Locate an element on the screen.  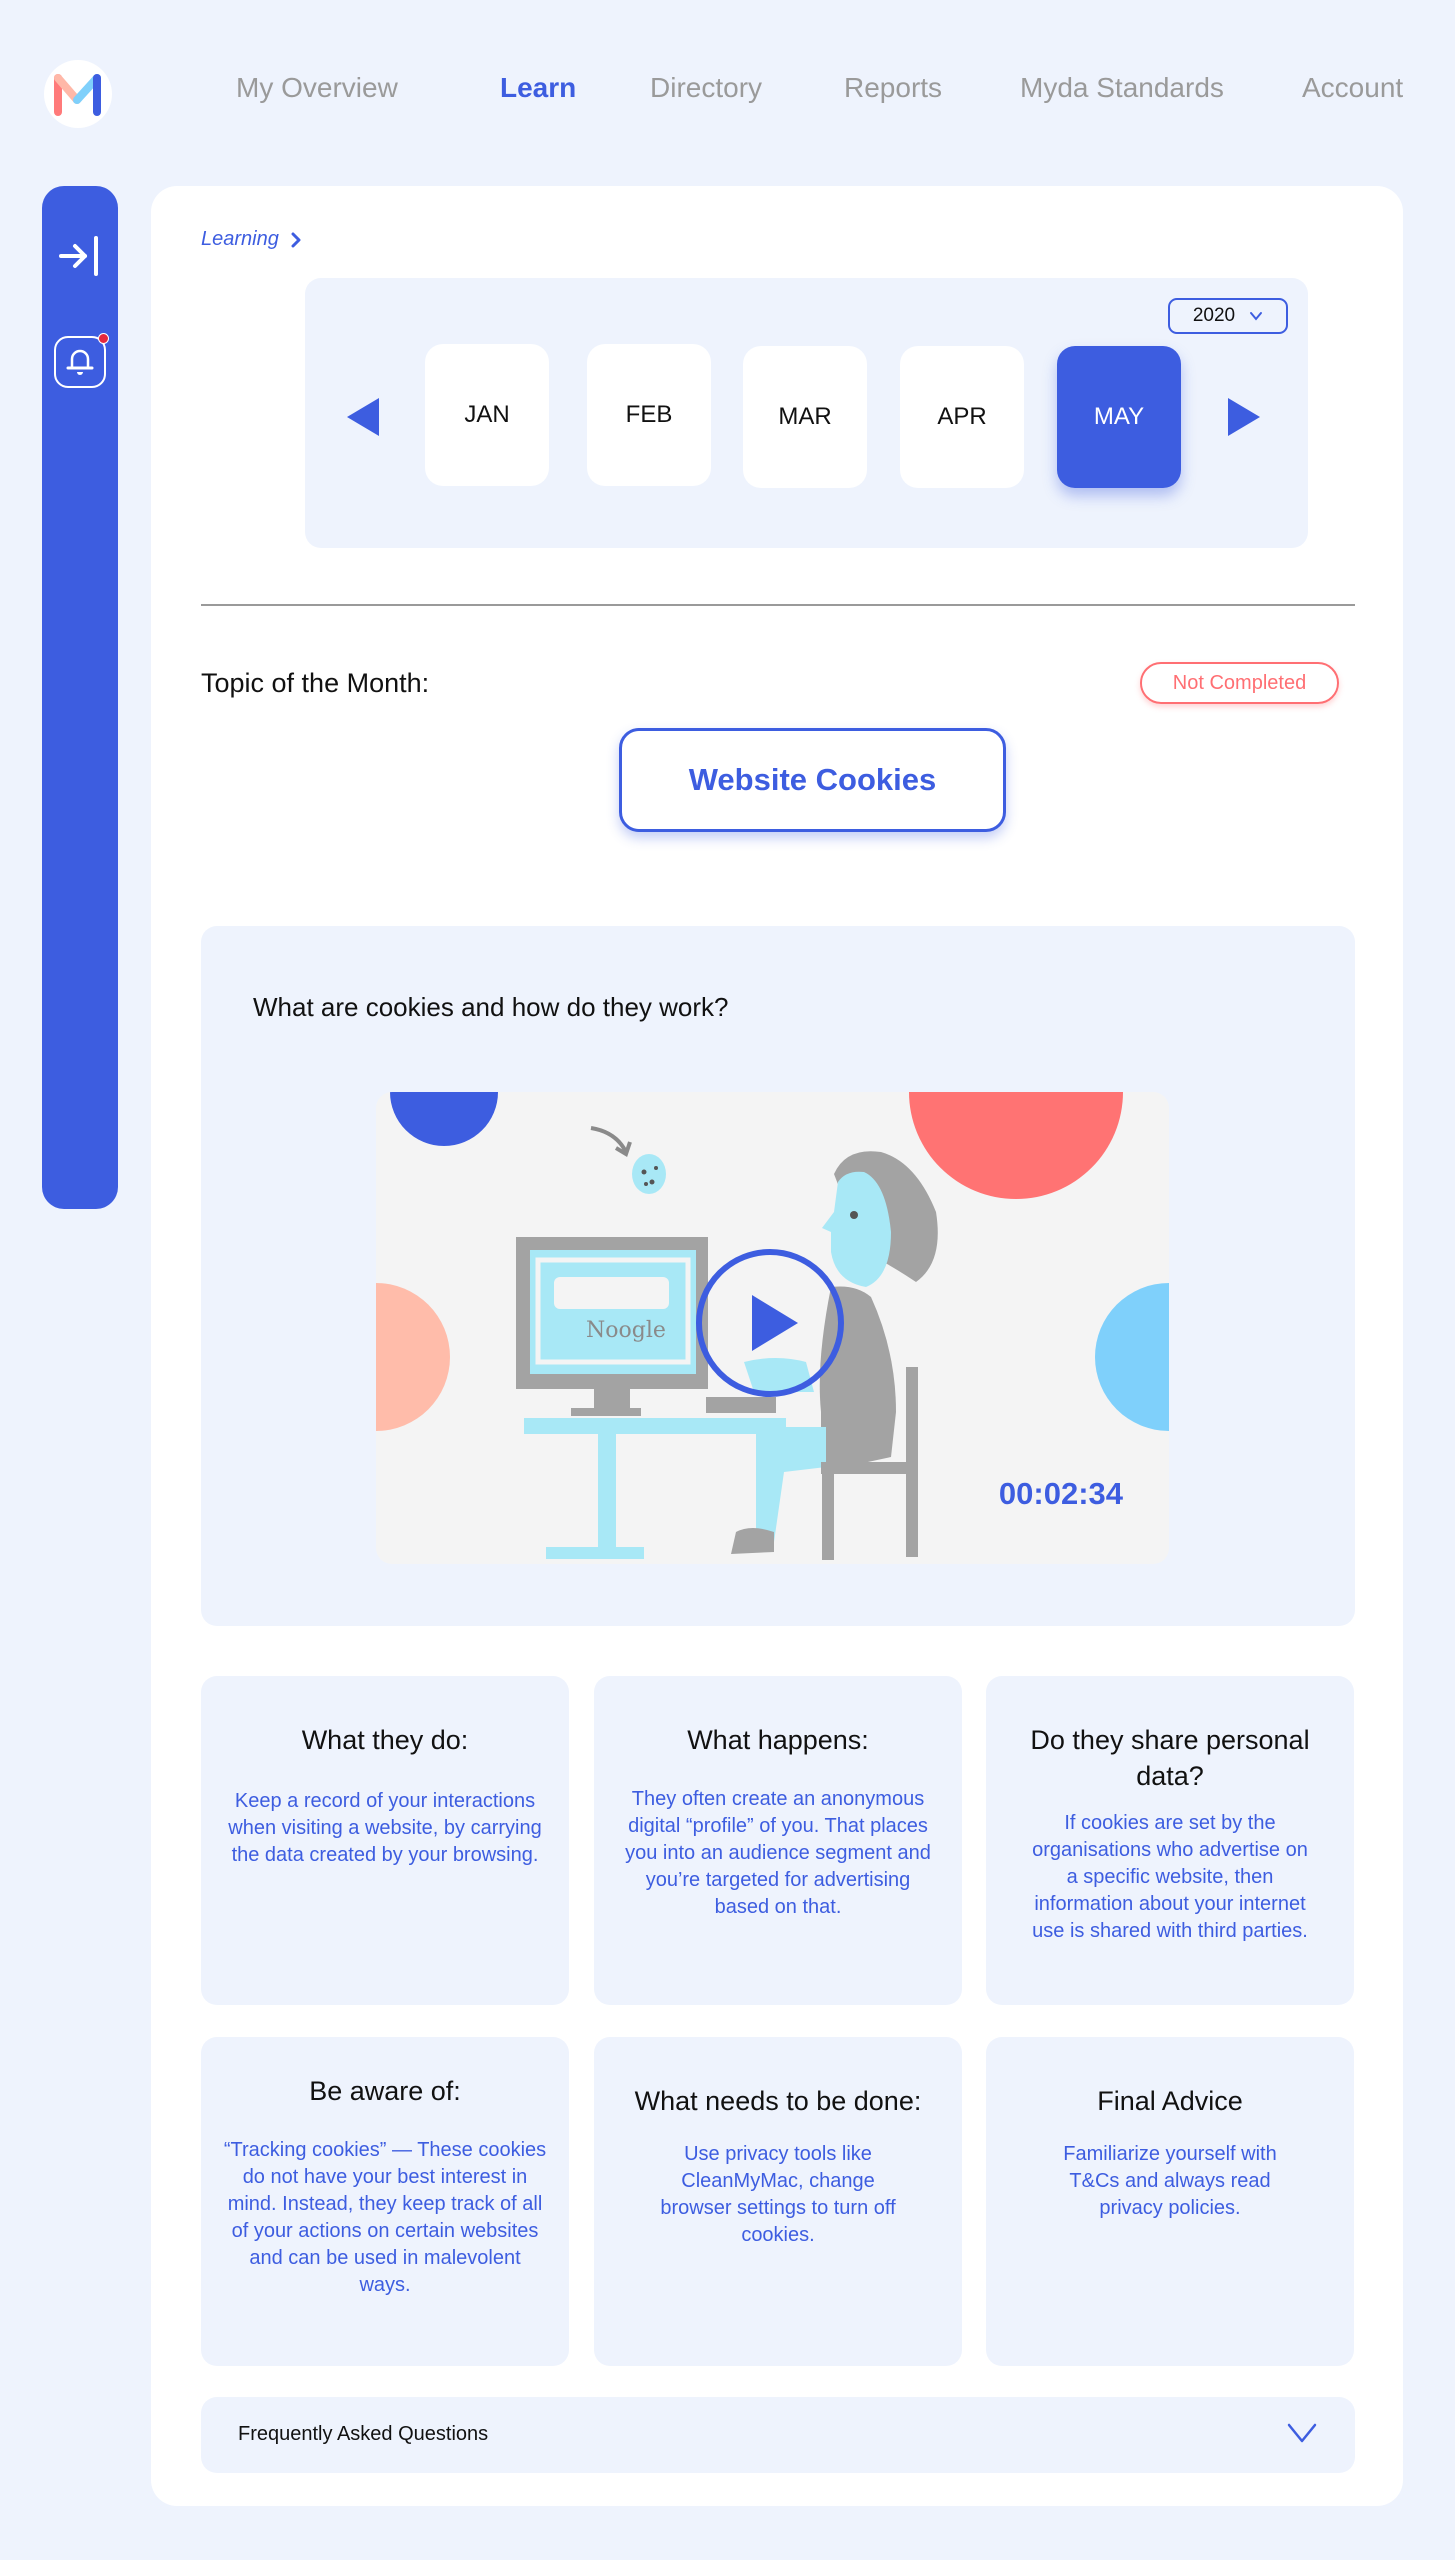
faq-label: Frequently Asked Questions is located at coordinates (363, 2434).